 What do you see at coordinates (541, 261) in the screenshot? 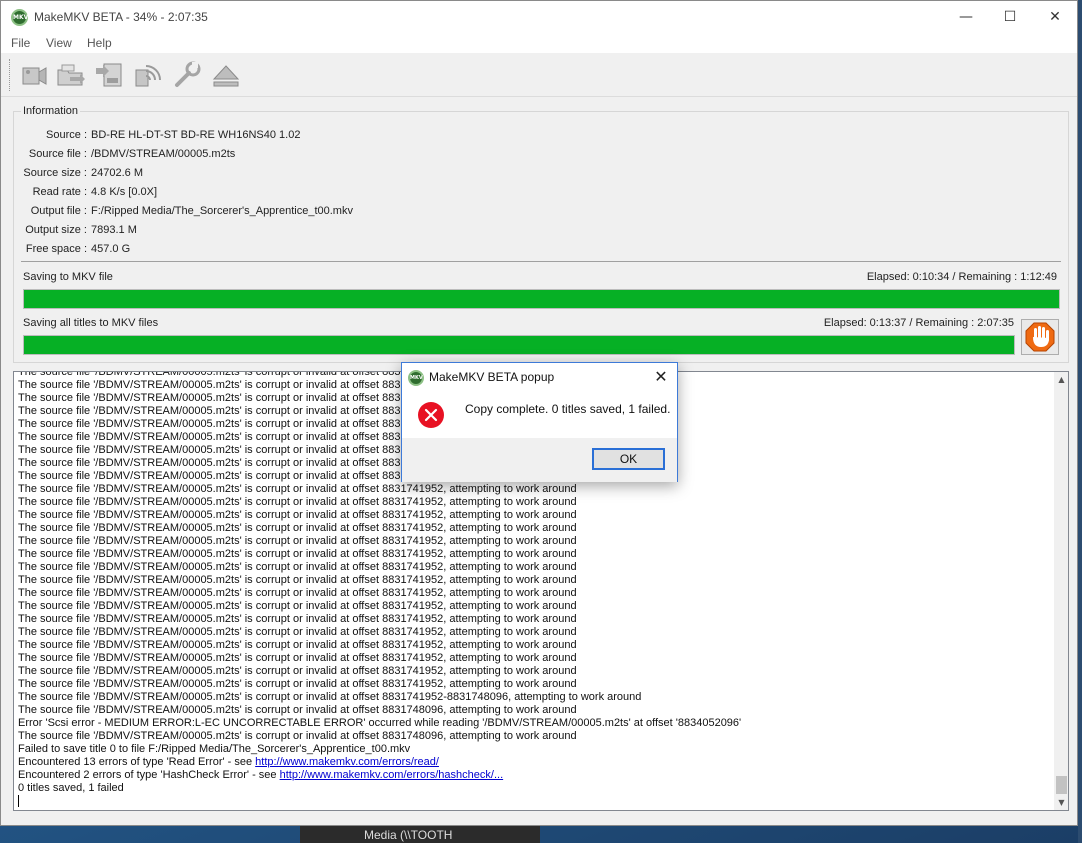
I see `separator` at bounding box center [541, 261].